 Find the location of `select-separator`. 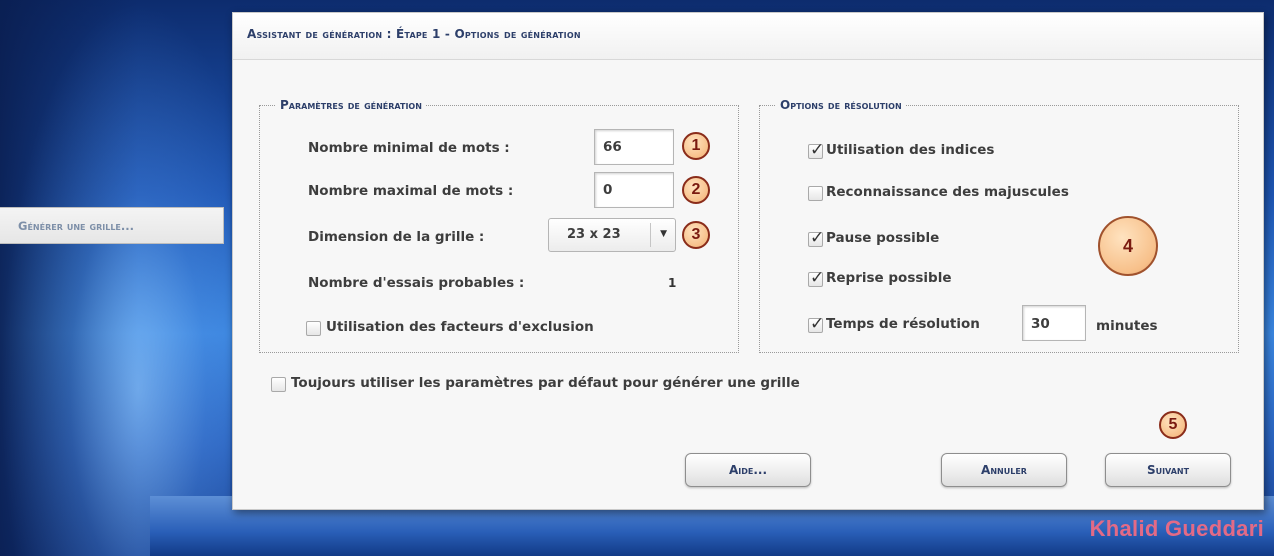

select-separator is located at coordinates (650, 235).